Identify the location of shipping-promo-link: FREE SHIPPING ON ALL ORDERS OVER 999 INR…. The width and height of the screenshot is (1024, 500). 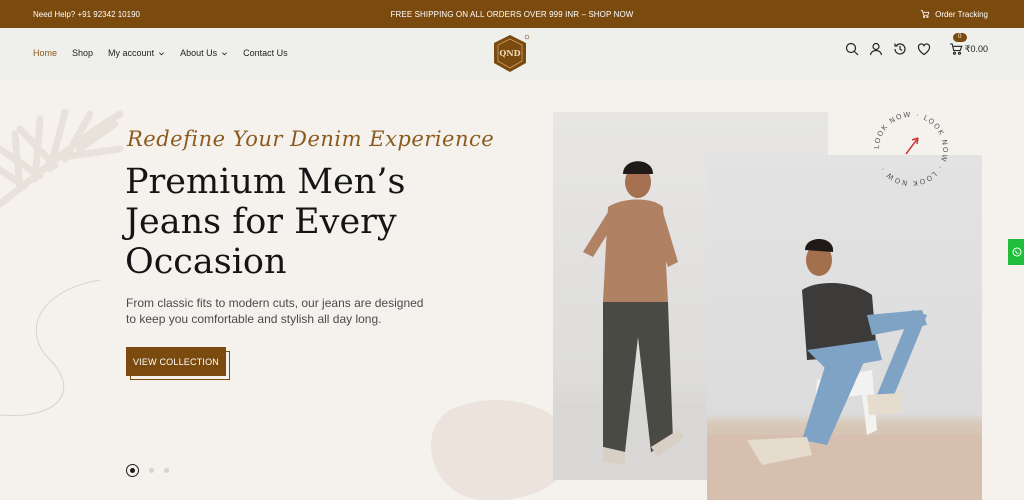
(512, 14).